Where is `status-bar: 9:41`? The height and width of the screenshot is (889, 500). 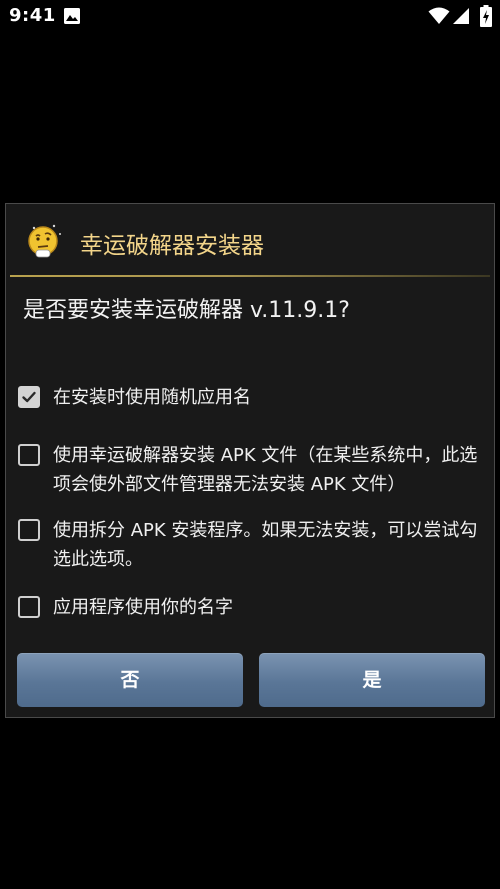
status-bar: 9:41 is located at coordinates (250, 17).